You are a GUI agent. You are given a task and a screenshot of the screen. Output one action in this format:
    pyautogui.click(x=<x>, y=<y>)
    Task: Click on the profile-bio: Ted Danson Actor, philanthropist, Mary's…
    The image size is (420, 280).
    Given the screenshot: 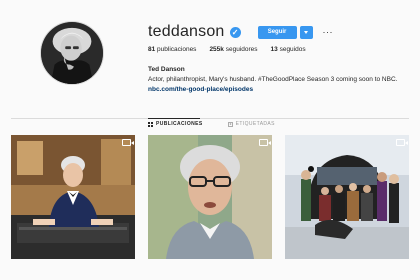 What is the action you would take?
    pyautogui.click(x=272, y=80)
    